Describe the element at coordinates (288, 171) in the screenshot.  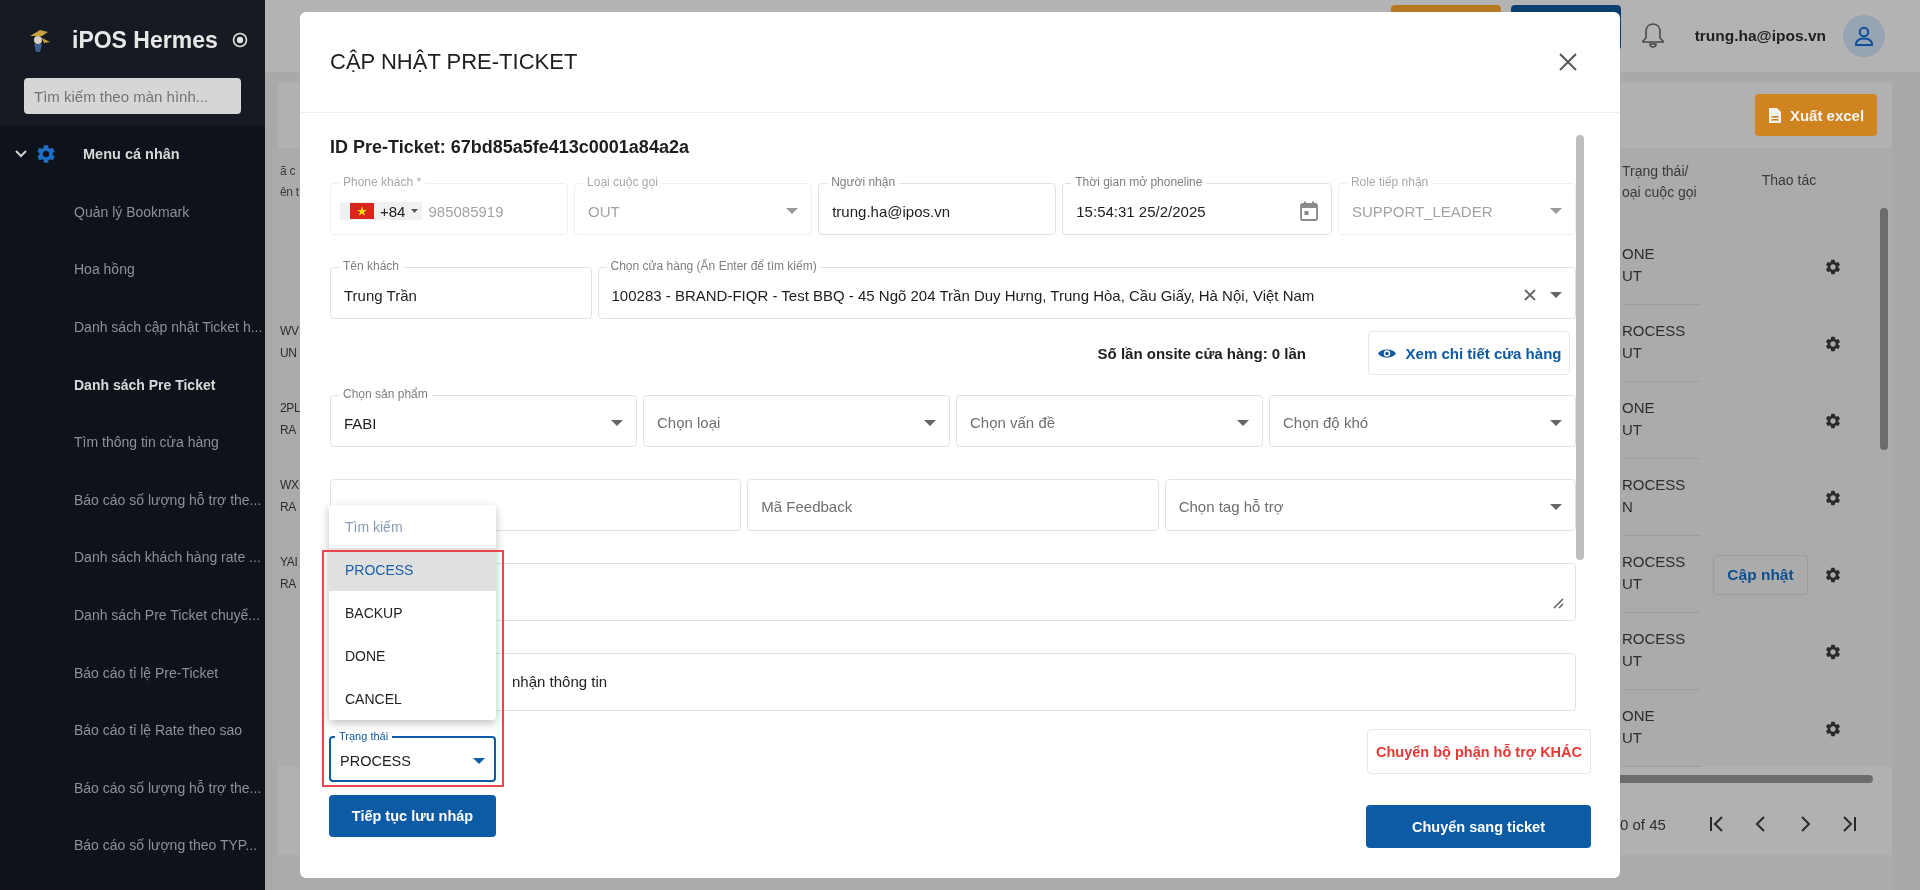
I see `column-header: ã c` at that location.